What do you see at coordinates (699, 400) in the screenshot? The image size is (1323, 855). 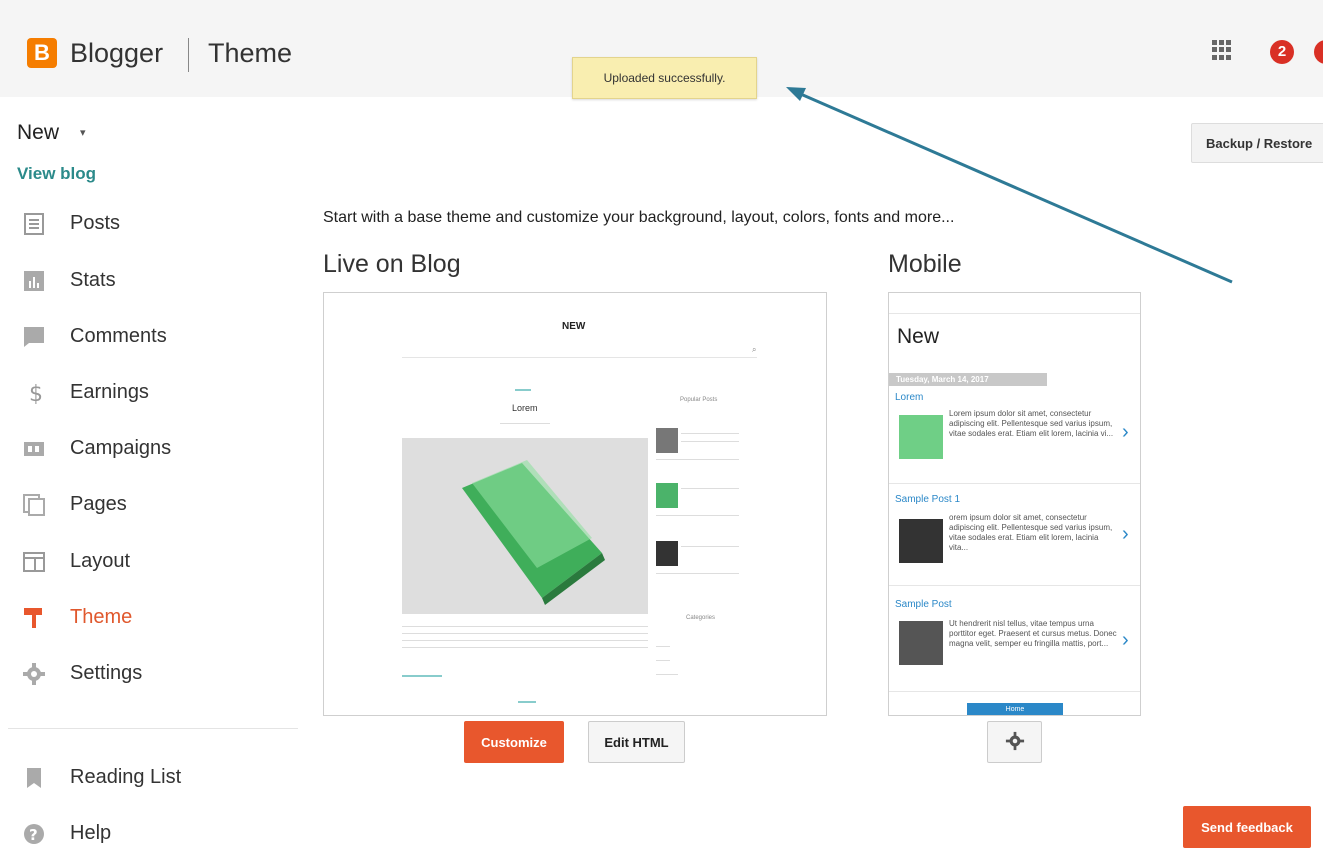 I see `preview-sidebar-heading: Popular Posts` at bounding box center [699, 400].